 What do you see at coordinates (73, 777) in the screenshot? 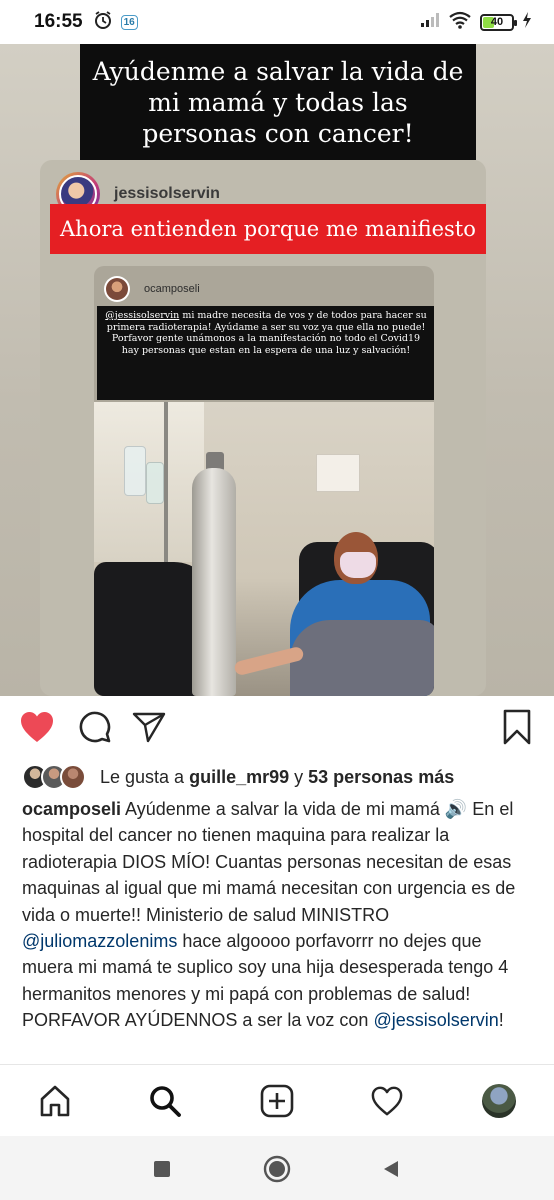
I see `avatar` at bounding box center [73, 777].